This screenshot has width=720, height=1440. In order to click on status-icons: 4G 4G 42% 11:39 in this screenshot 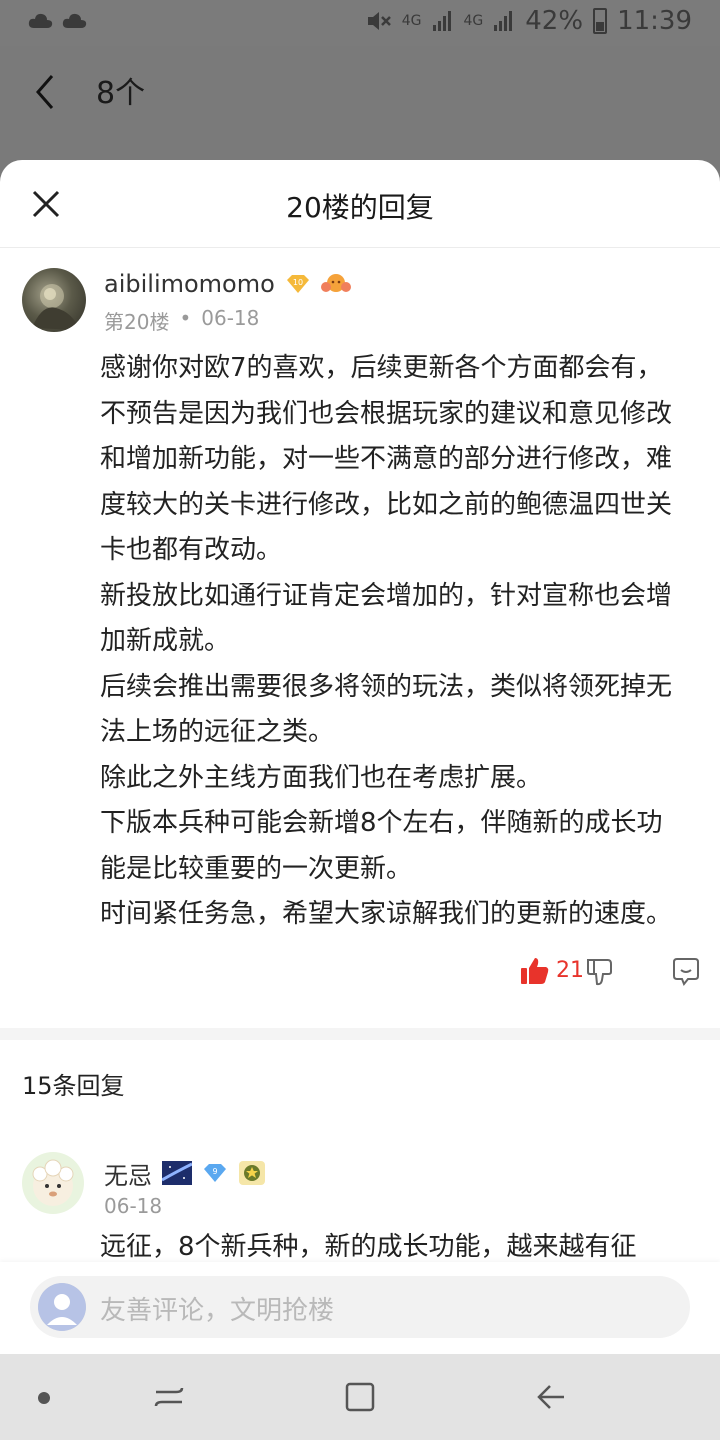, I will do `click(529, 21)`.